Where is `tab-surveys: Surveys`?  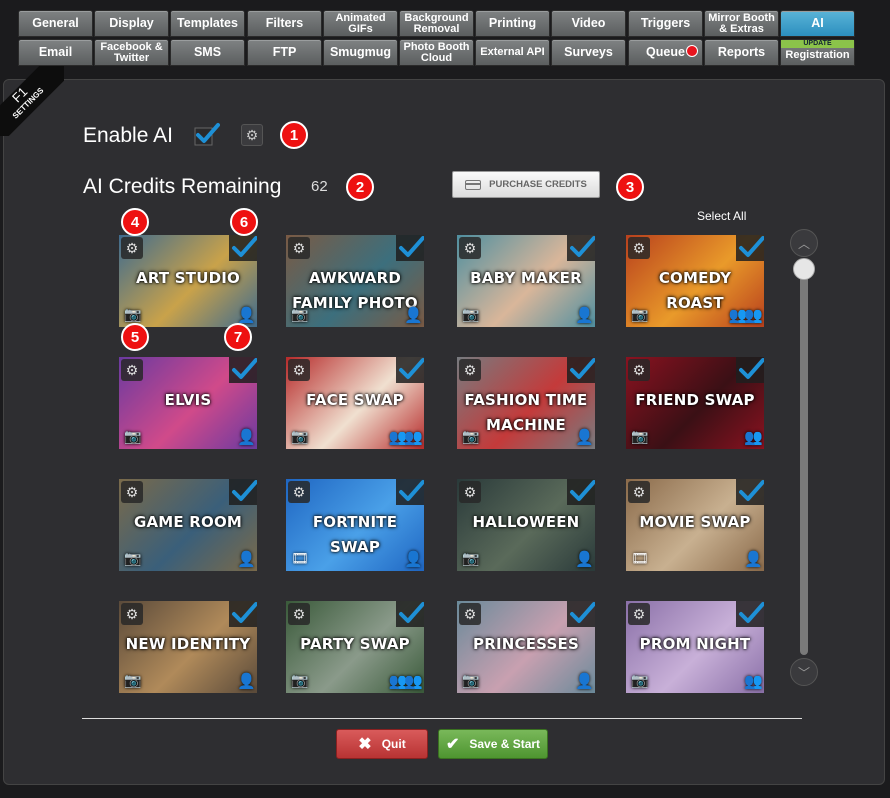 tab-surveys: Surveys is located at coordinates (588, 52).